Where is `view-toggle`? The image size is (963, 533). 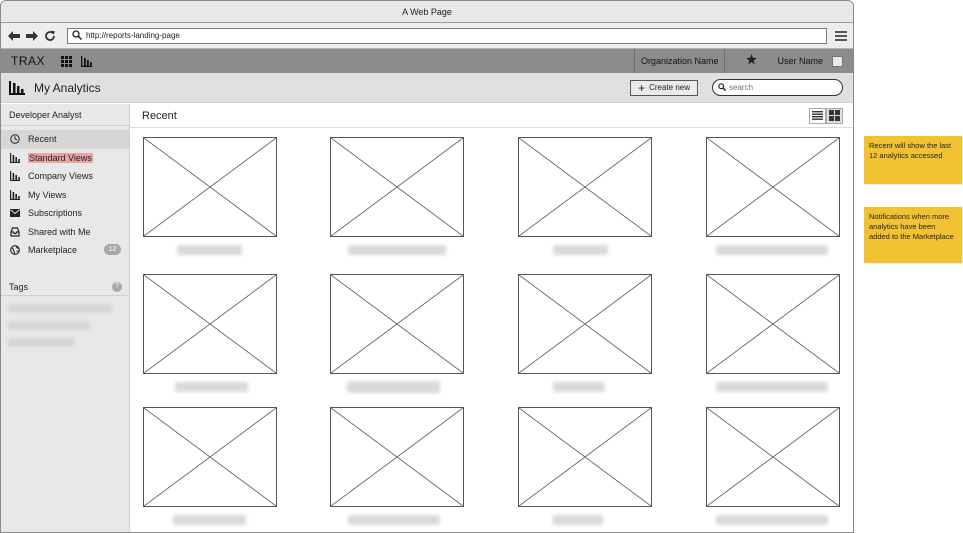
view-toggle is located at coordinates (826, 115).